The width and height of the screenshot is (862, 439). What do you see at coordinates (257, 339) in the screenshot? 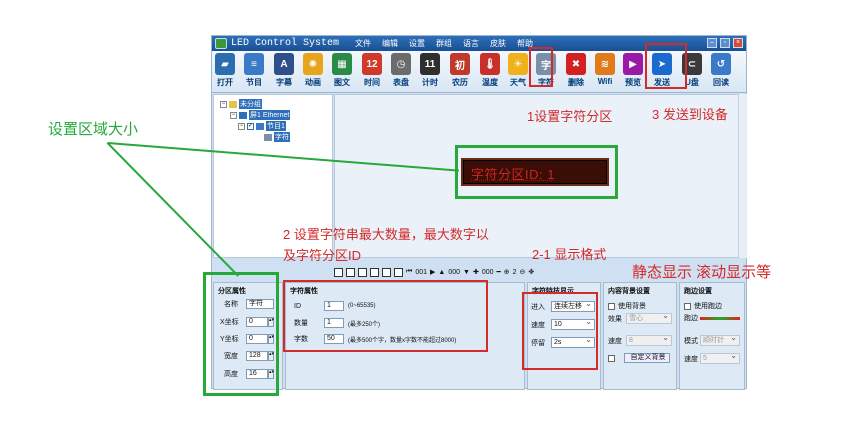
I see `y-input: 0` at bounding box center [257, 339].